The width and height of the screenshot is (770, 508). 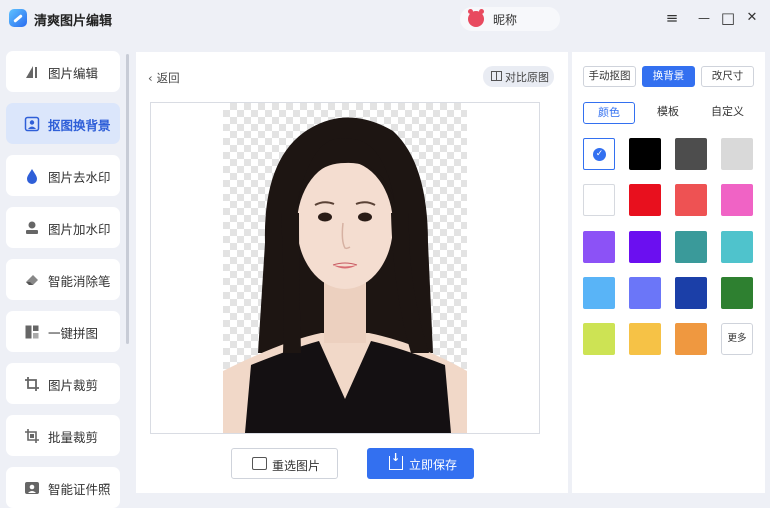 I want to click on sidebar-item-label: 一键拼图, so click(x=73, y=333).